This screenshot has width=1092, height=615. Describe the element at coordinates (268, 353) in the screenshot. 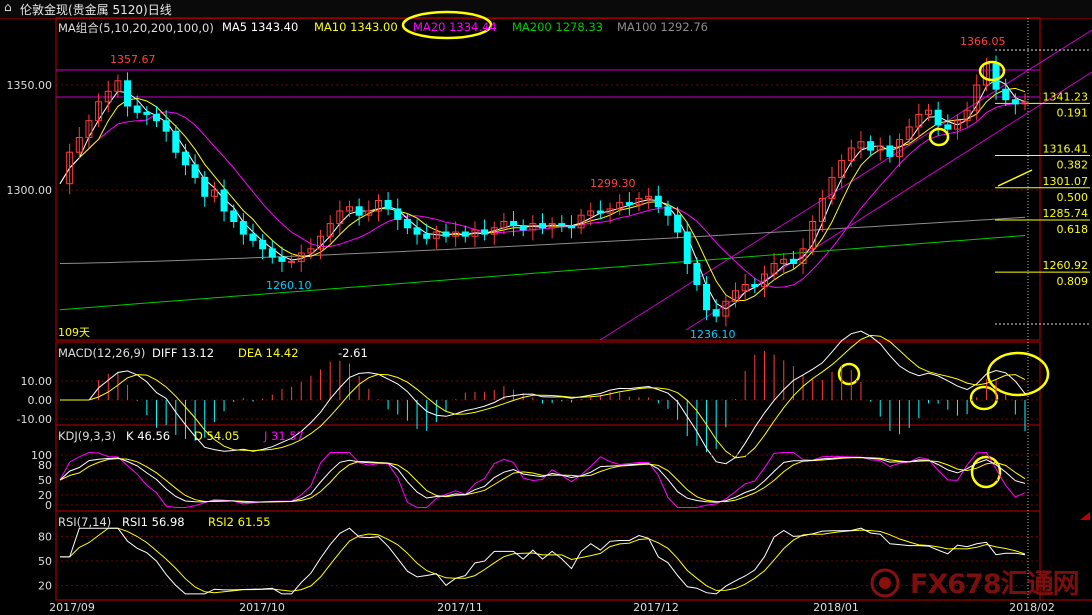

I see `macd-dea-label: DEA 14.42` at that location.